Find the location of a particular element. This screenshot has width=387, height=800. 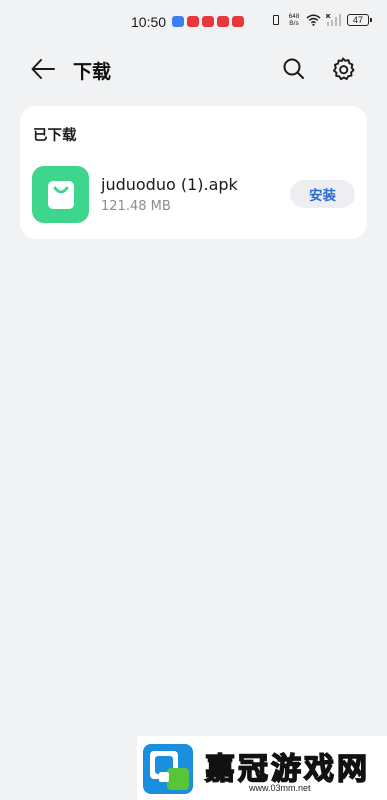

status-bar: 10:50 648 B/s 47 is located at coordinates (193, 22).